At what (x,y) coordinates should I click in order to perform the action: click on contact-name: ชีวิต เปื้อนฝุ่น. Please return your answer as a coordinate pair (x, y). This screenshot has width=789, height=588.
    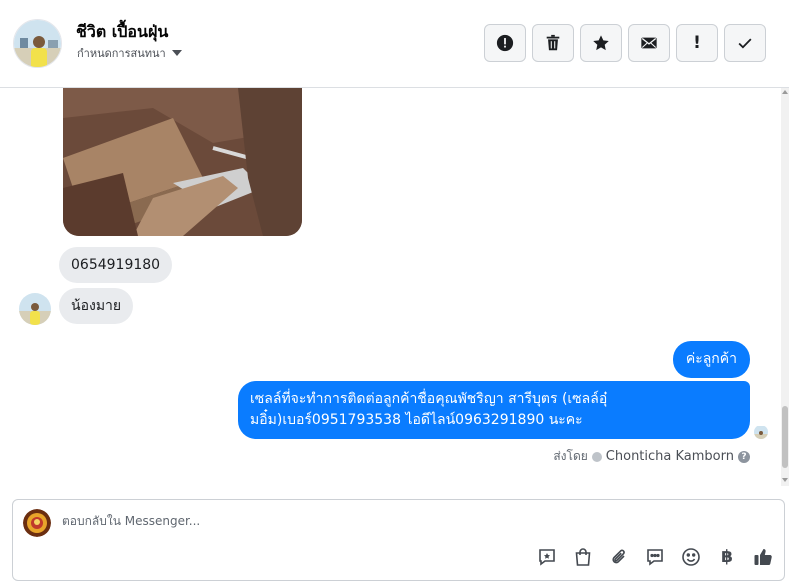
    Looking at the image, I should click on (122, 31).